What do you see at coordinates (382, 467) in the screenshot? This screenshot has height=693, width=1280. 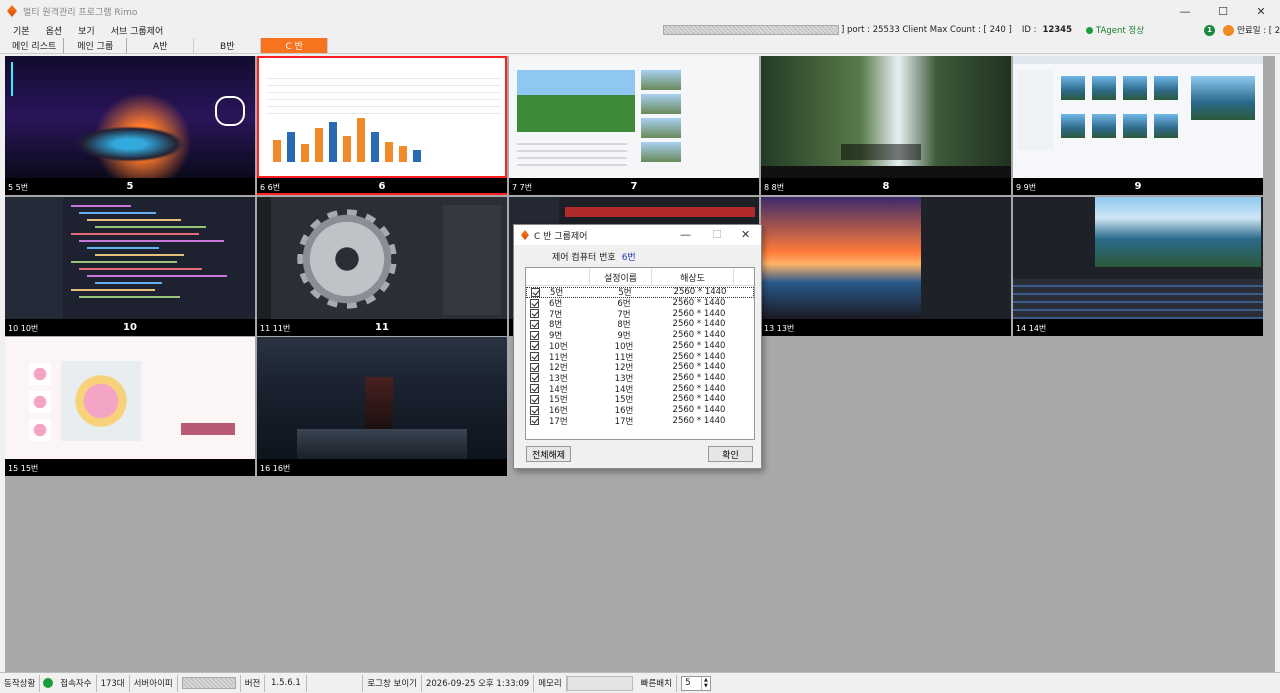 I see `tile-caption-bar: 16 16번` at bounding box center [382, 467].